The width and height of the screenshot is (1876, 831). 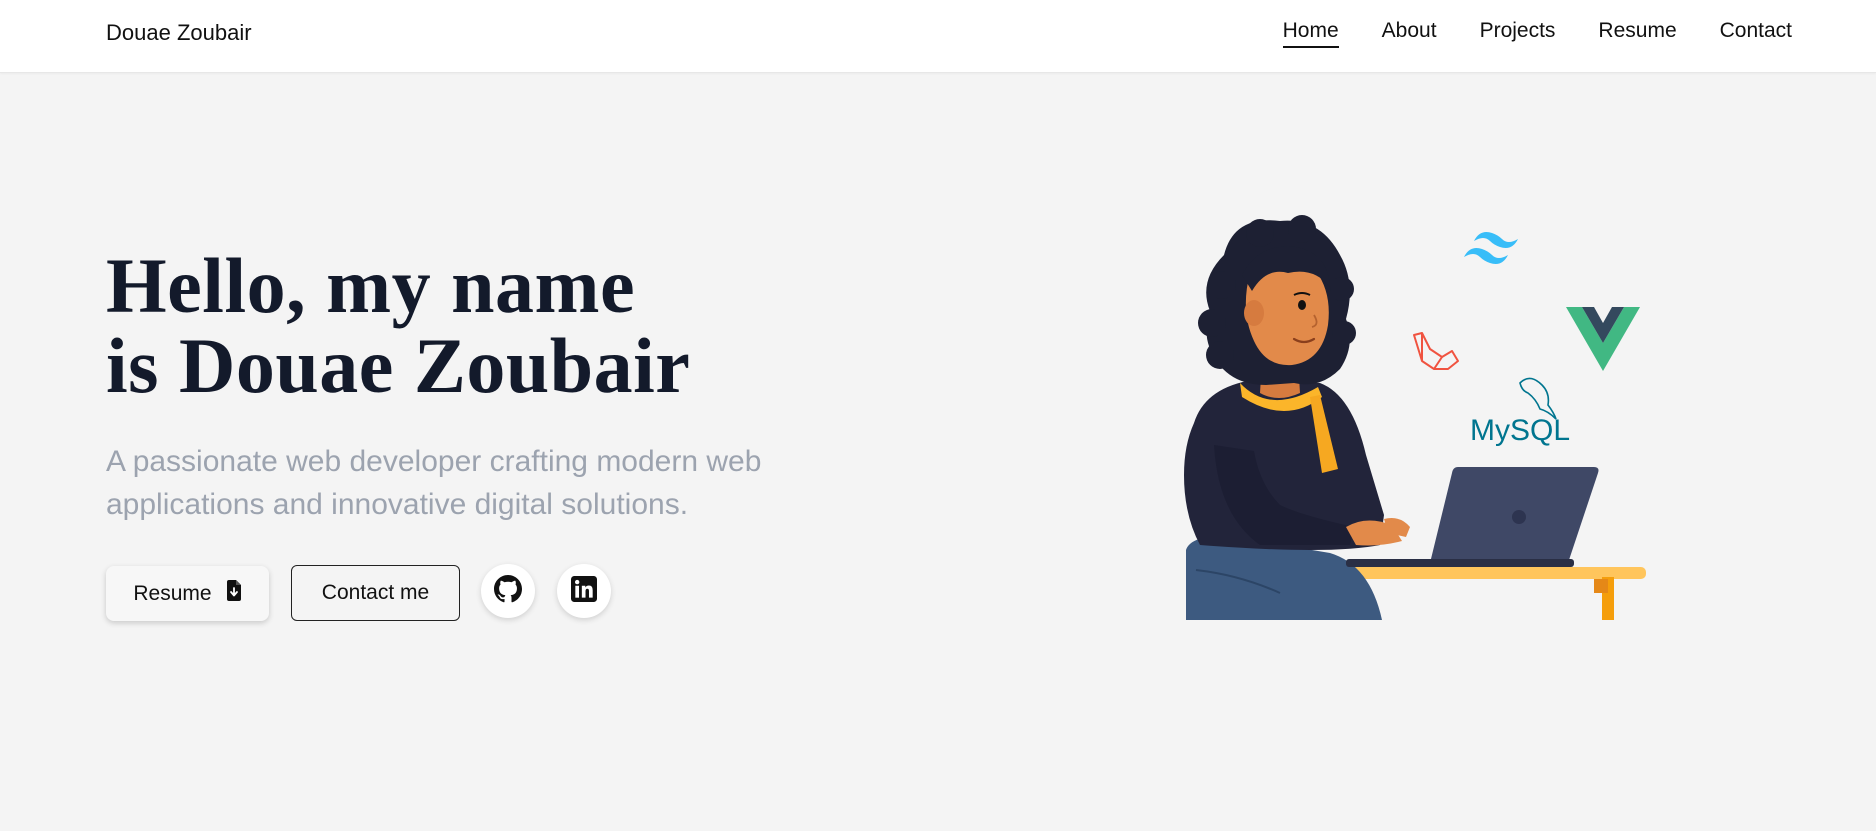 I want to click on resume-button: Resume, so click(x=187, y=593).